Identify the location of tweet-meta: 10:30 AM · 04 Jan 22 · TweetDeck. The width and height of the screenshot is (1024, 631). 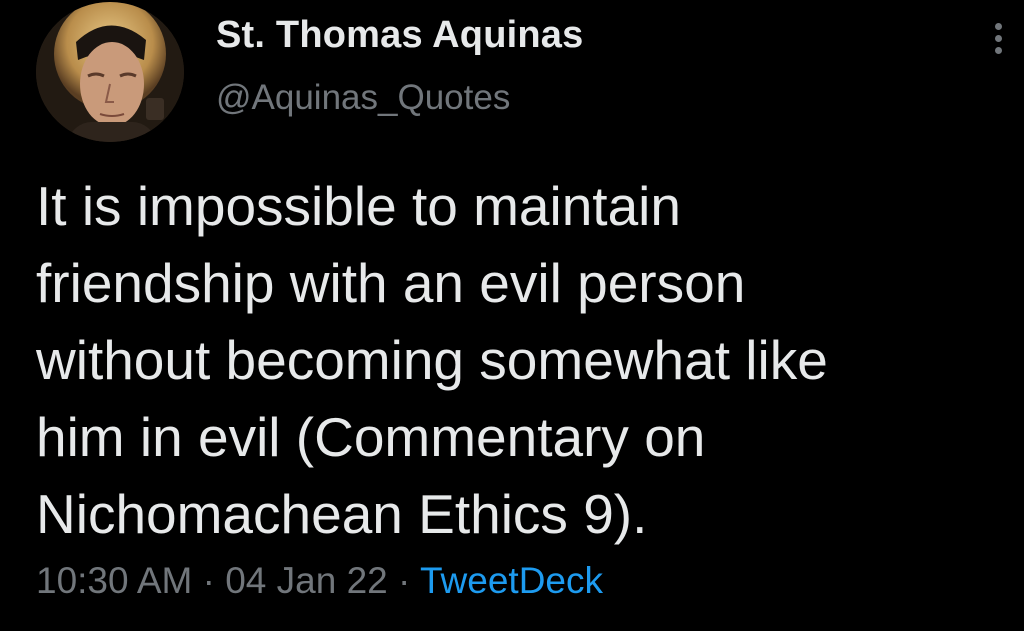
(319, 581).